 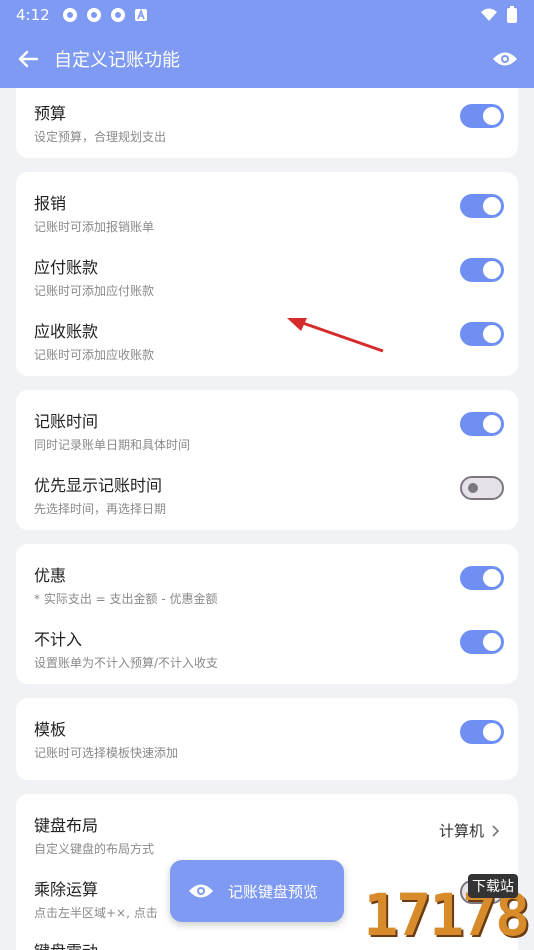 What do you see at coordinates (269, 279) in the screenshot?
I see `setting-payable: 应付账款 记账时可添加应付账款` at bounding box center [269, 279].